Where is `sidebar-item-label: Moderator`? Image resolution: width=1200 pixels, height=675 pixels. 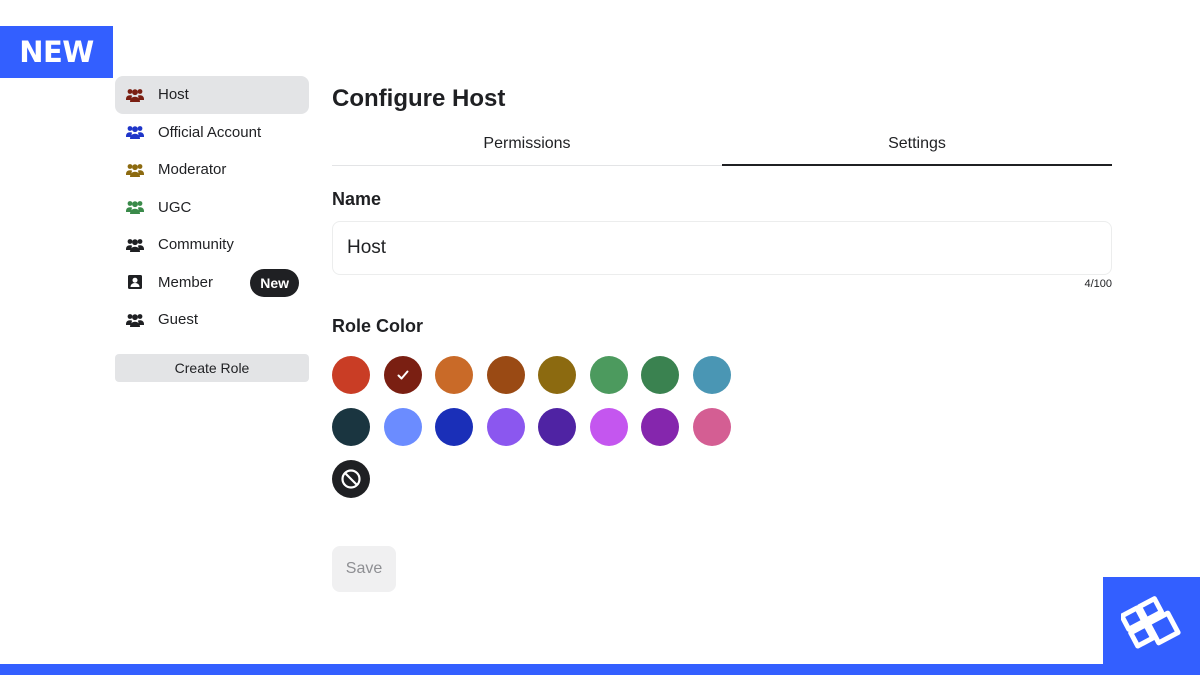
sidebar-item-label: Moderator is located at coordinates (192, 170).